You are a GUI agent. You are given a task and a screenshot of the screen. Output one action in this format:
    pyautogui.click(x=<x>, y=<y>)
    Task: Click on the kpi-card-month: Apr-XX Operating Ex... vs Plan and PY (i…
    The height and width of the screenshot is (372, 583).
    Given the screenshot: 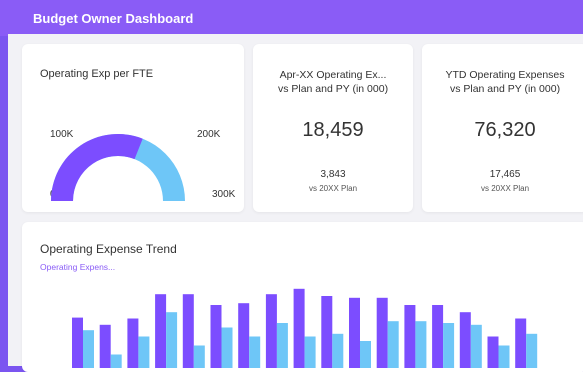 What is the action you would take?
    pyautogui.click(x=333, y=128)
    